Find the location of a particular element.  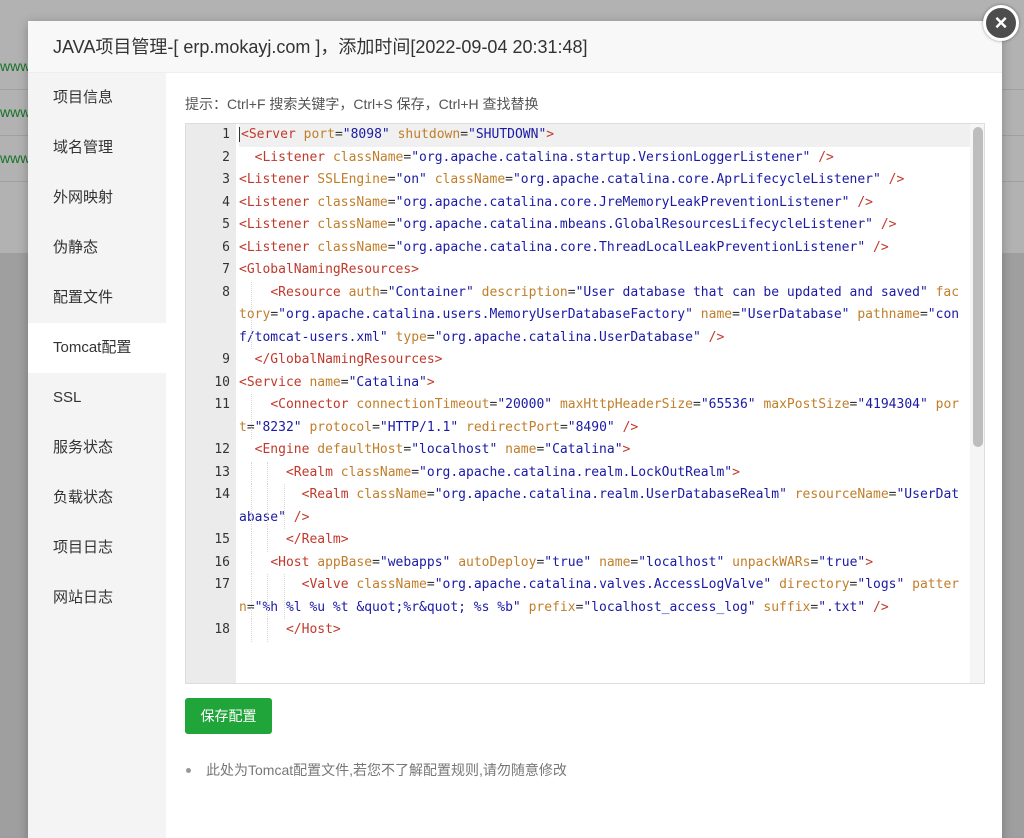

sidebar-item-port-mapping: 外网映射 is located at coordinates (97, 198).